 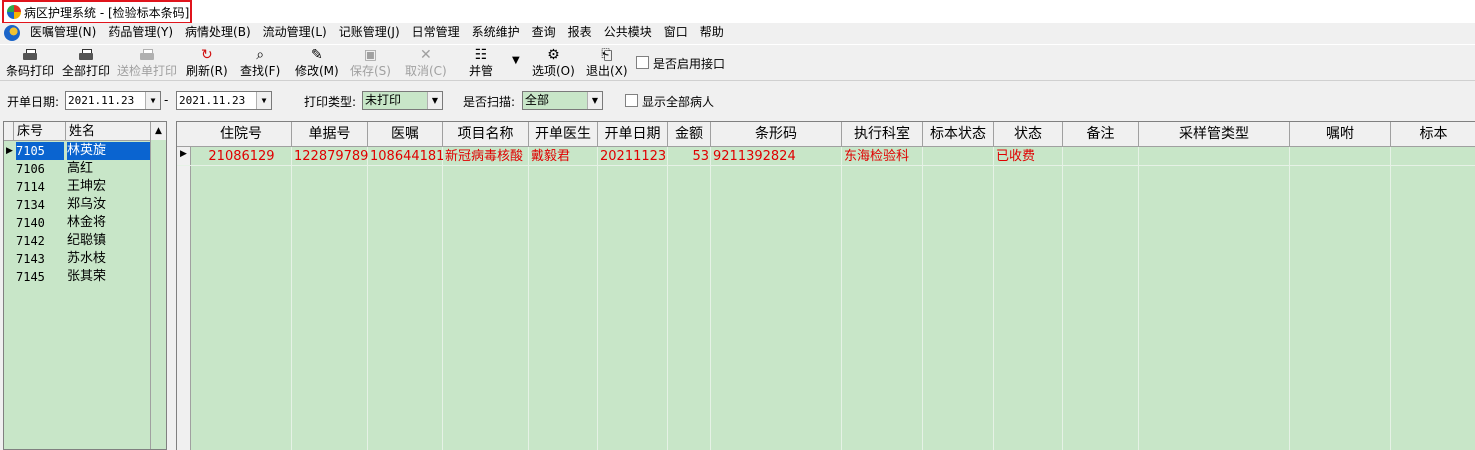 What do you see at coordinates (1101, 156) in the screenshot?
I see `cell-remark` at bounding box center [1101, 156].